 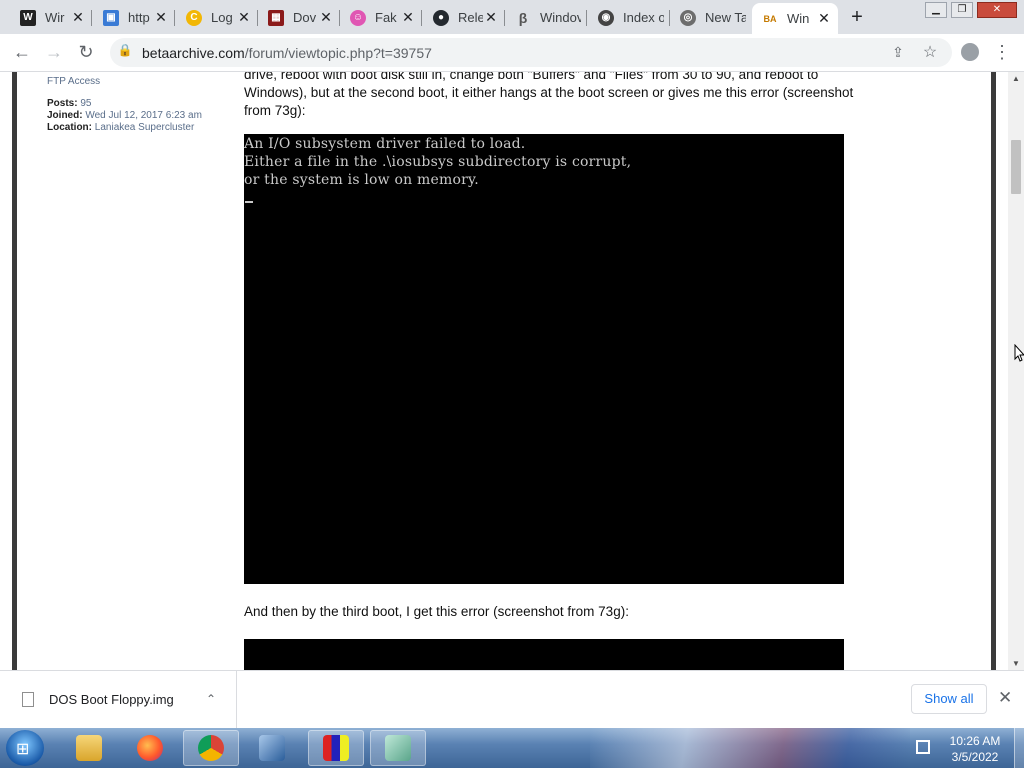 I want to click on tab-title: Index of, so click(x=643, y=17).